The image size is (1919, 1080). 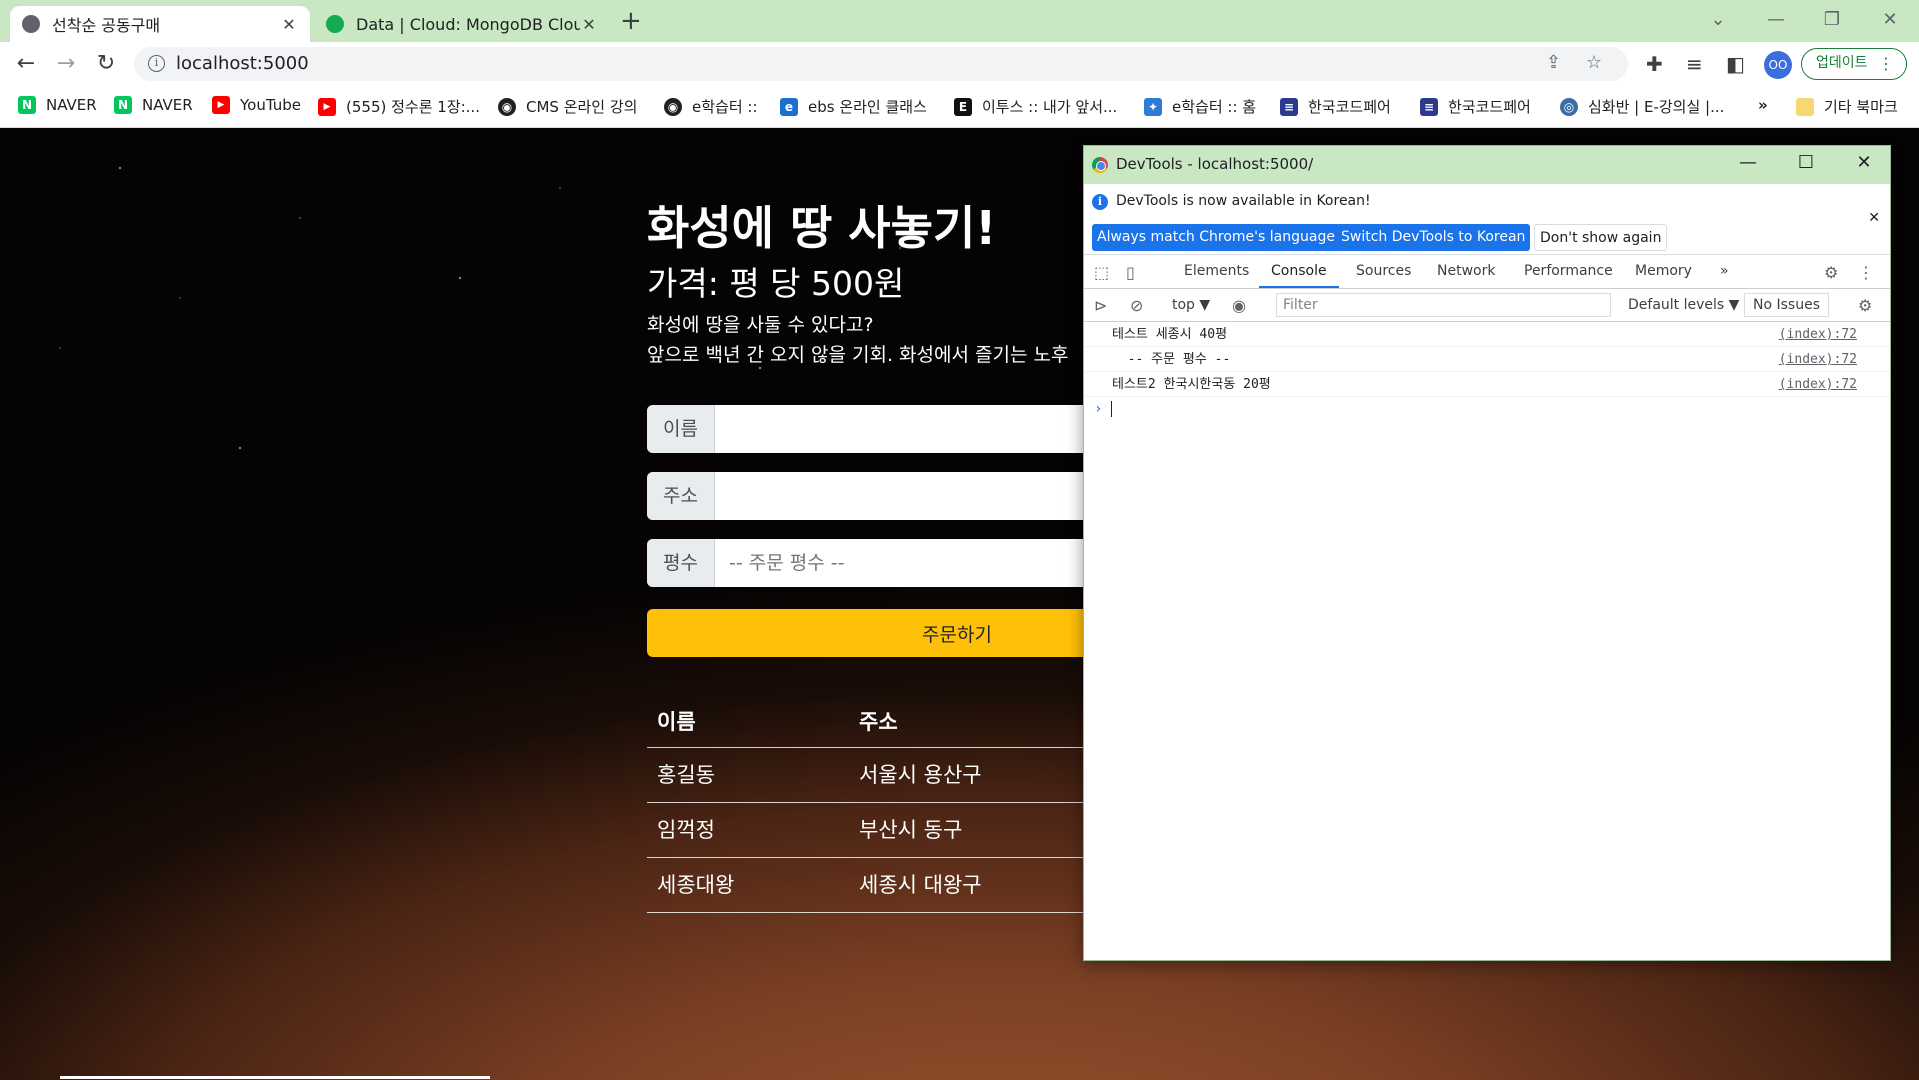 What do you see at coordinates (1806, 162) in the screenshot?
I see `devtools-maximize-button: ☐` at bounding box center [1806, 162].